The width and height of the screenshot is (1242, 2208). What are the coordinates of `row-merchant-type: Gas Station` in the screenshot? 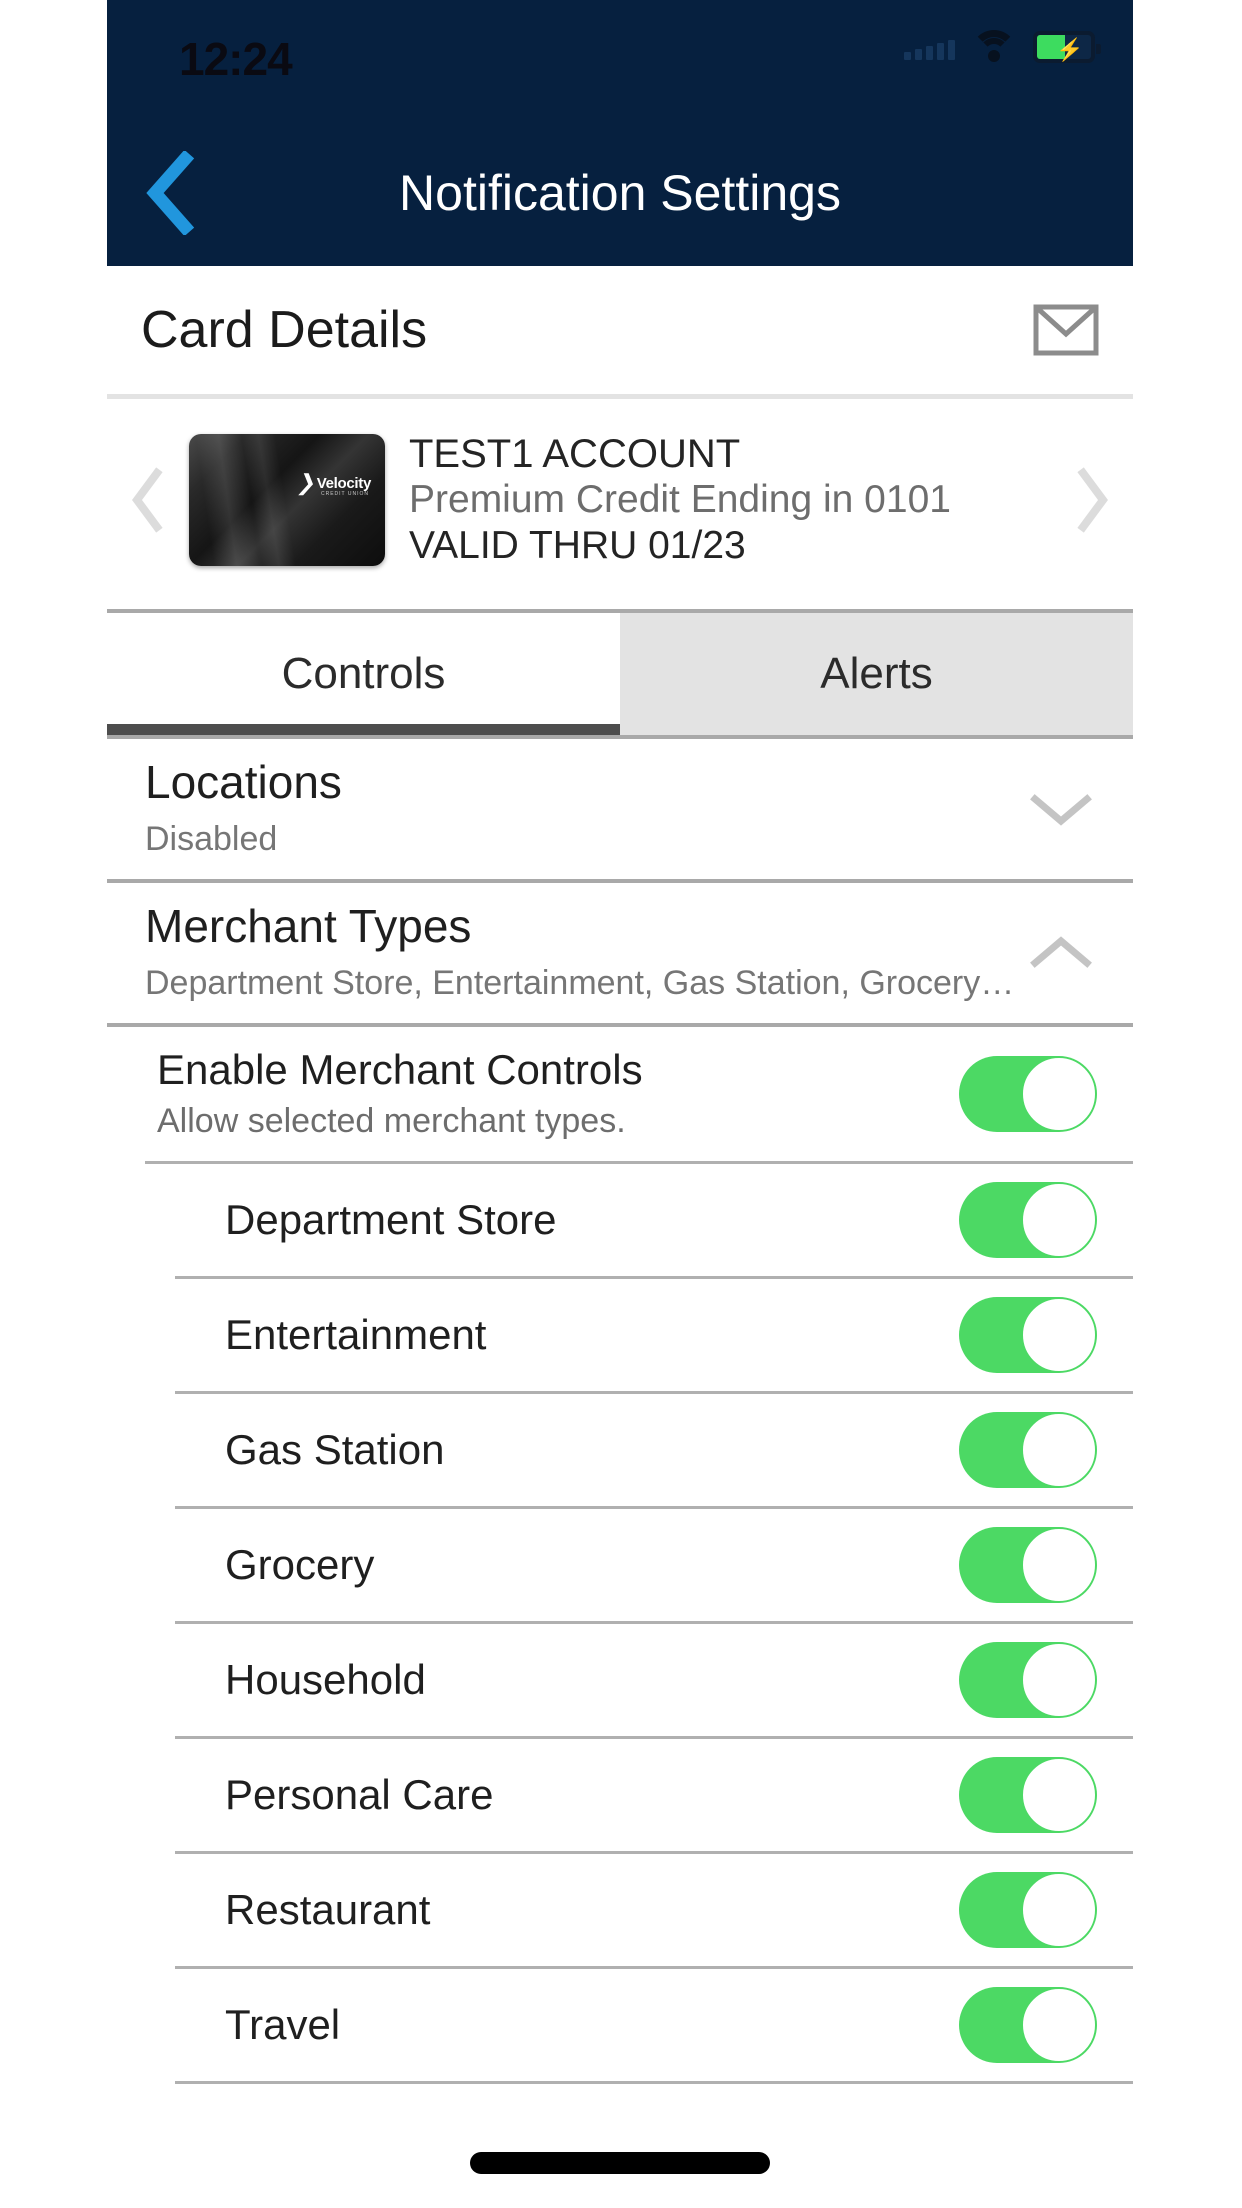 It's located at (620, 1450).